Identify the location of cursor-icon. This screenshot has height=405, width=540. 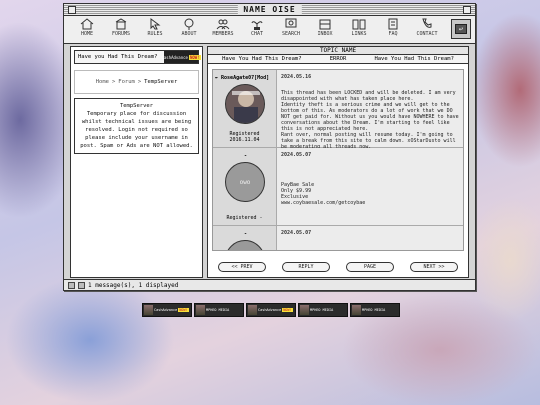
(155, 24).